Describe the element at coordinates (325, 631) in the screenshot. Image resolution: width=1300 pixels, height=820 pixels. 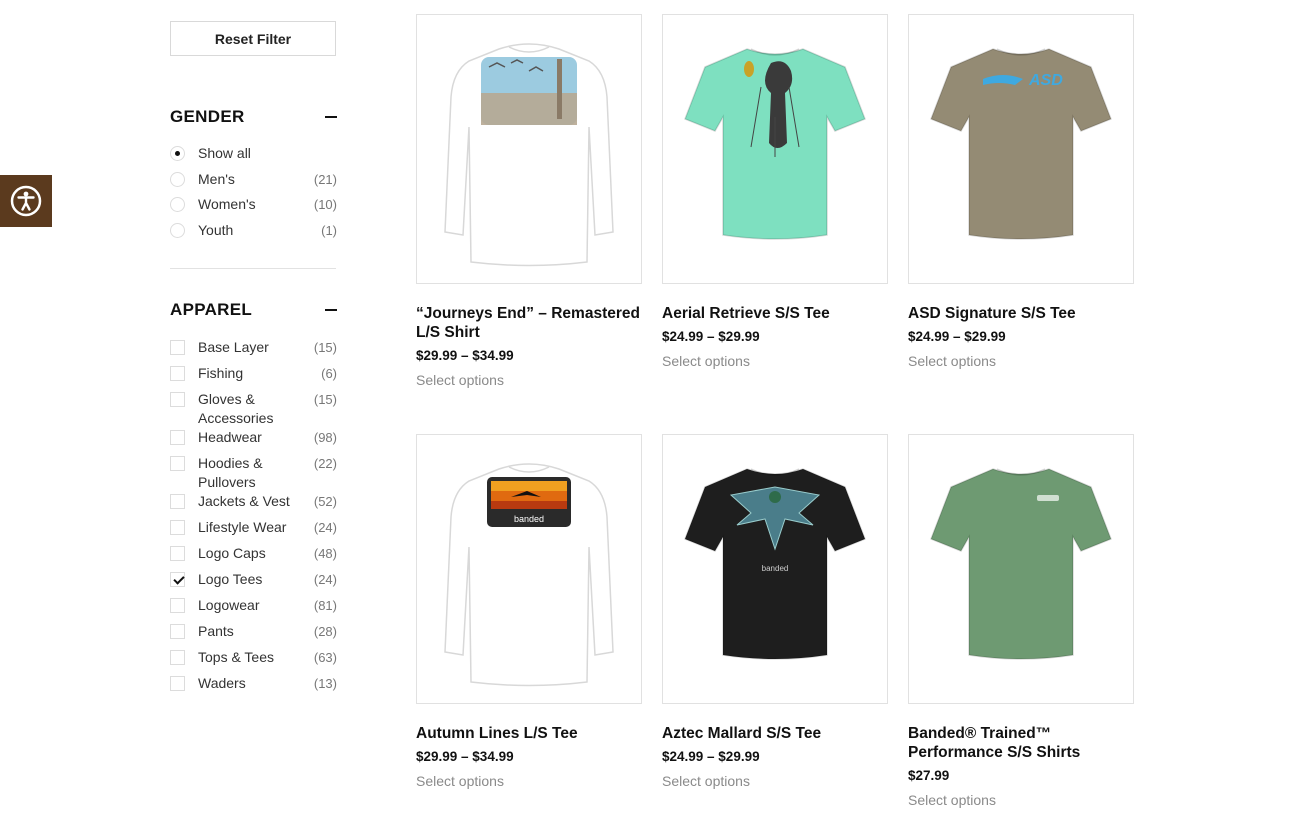
I see `filter-option-count: (28)` at that location.